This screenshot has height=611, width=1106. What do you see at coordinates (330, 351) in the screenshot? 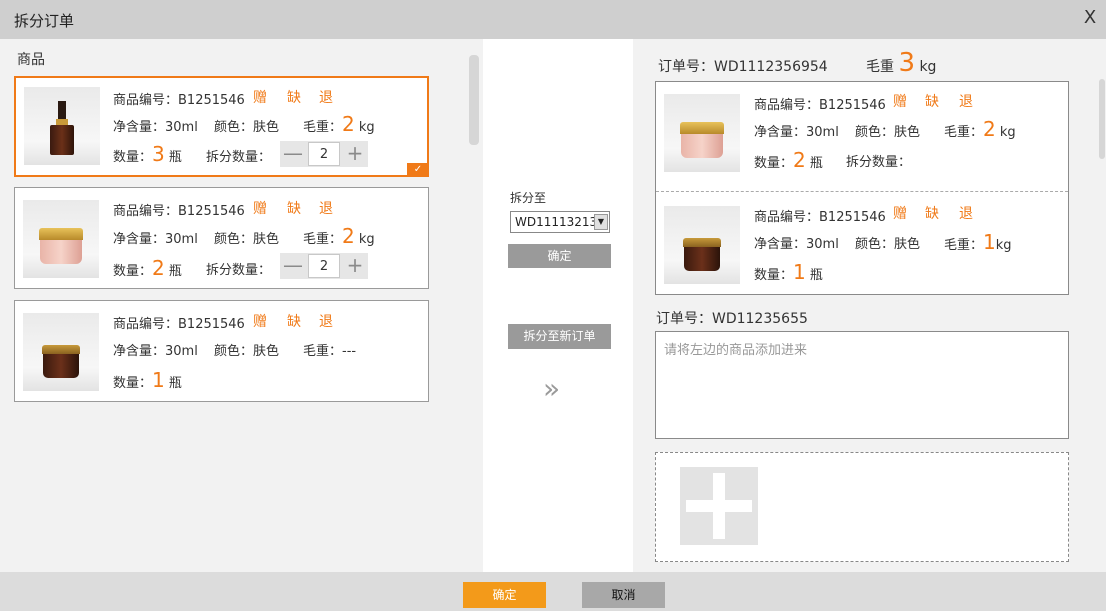
I see `product-weight: 毛重：---` at bounding box center [330, 351].